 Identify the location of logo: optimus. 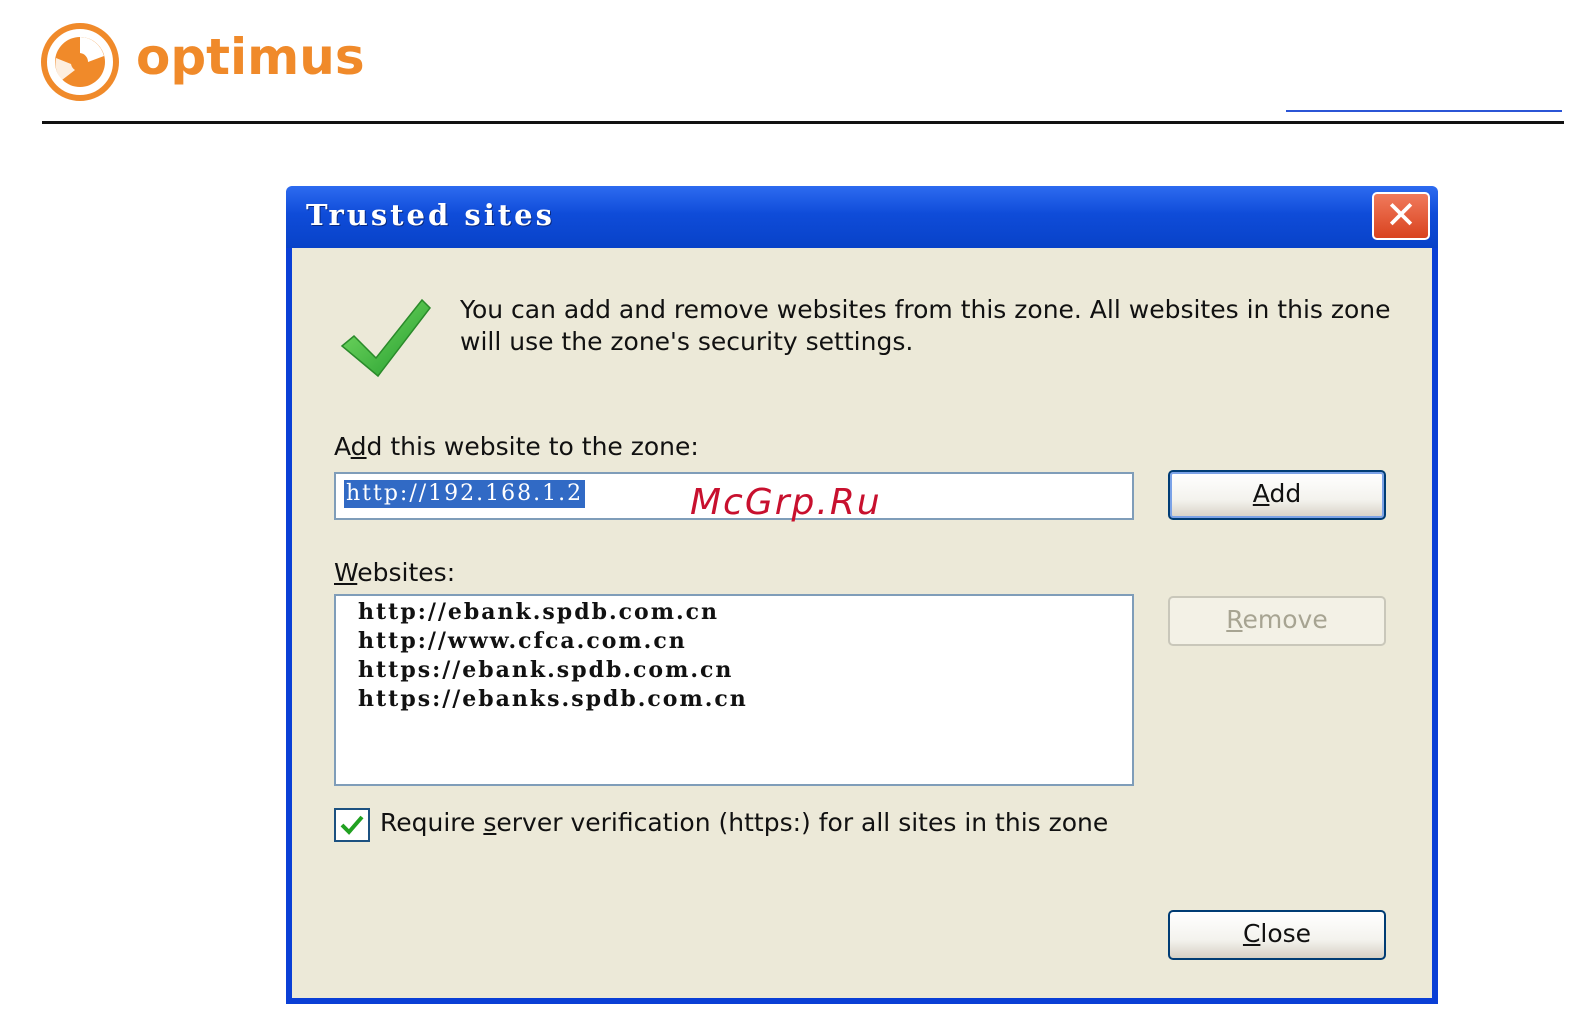
(202, 62).